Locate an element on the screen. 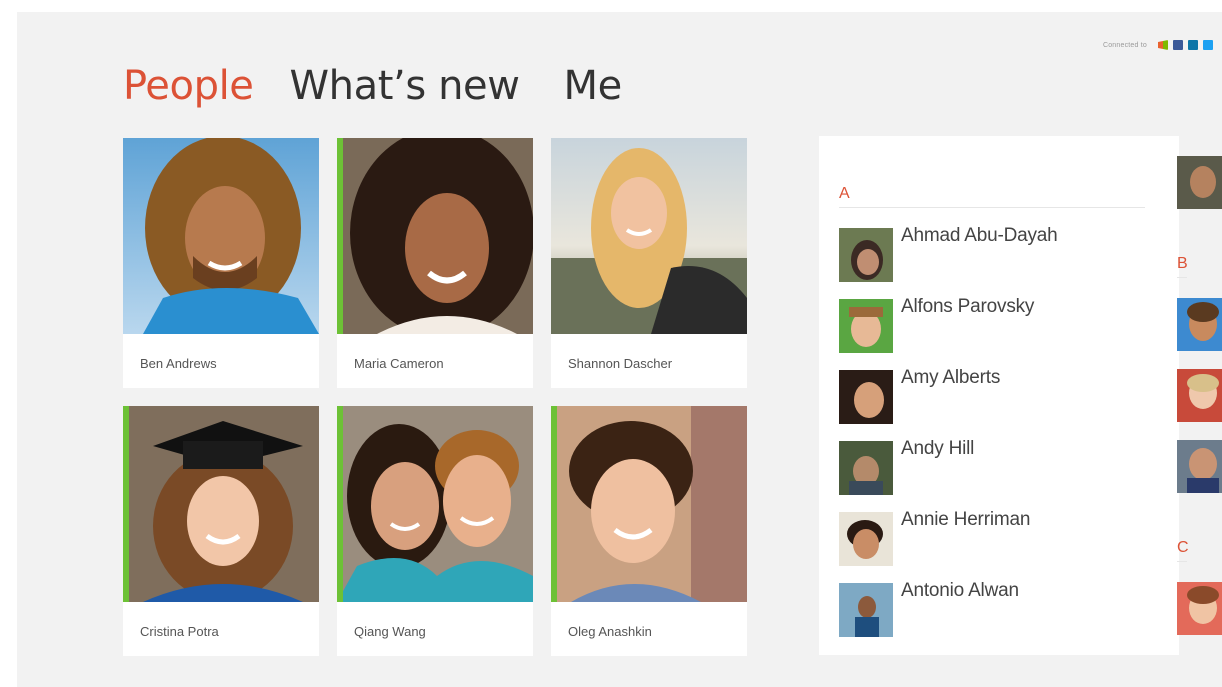 The height and width of the screenshot is (687, 1222). tab-people: People is located at coordinates (188, 86).